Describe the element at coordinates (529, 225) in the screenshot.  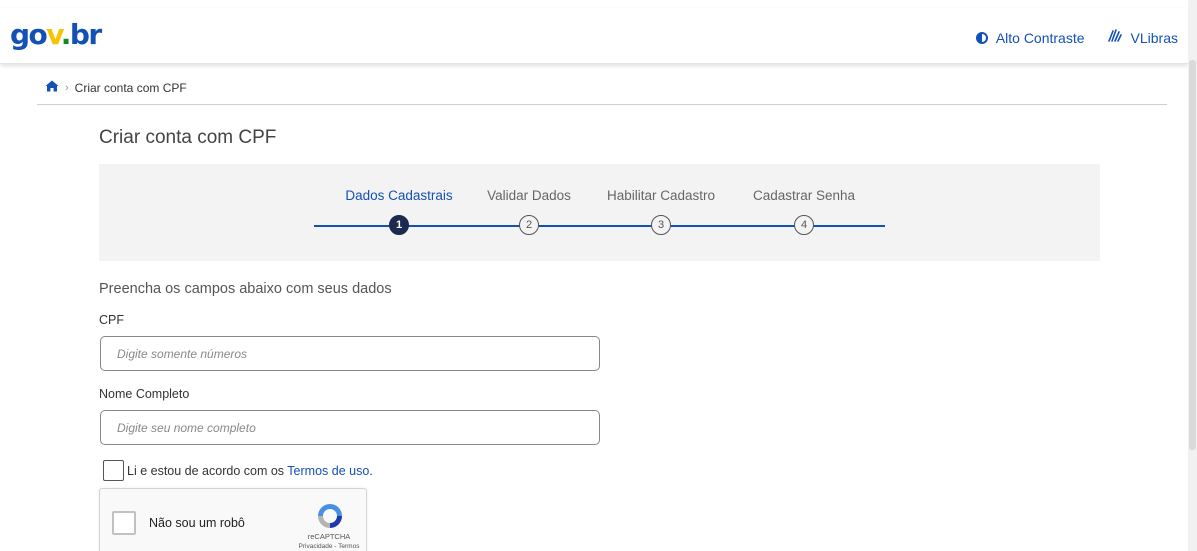
I see `step-number: 2` at that location.